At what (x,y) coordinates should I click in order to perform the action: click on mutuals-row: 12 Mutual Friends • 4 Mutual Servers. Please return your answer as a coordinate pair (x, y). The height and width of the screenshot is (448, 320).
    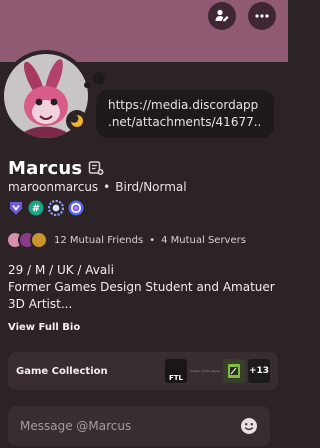
    Looking at the image, I should click on (126, 240).